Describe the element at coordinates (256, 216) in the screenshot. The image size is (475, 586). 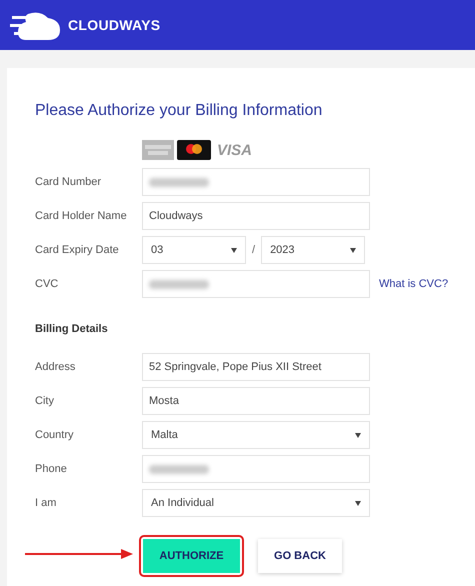
I see `text-field: Cloudways` at that location.